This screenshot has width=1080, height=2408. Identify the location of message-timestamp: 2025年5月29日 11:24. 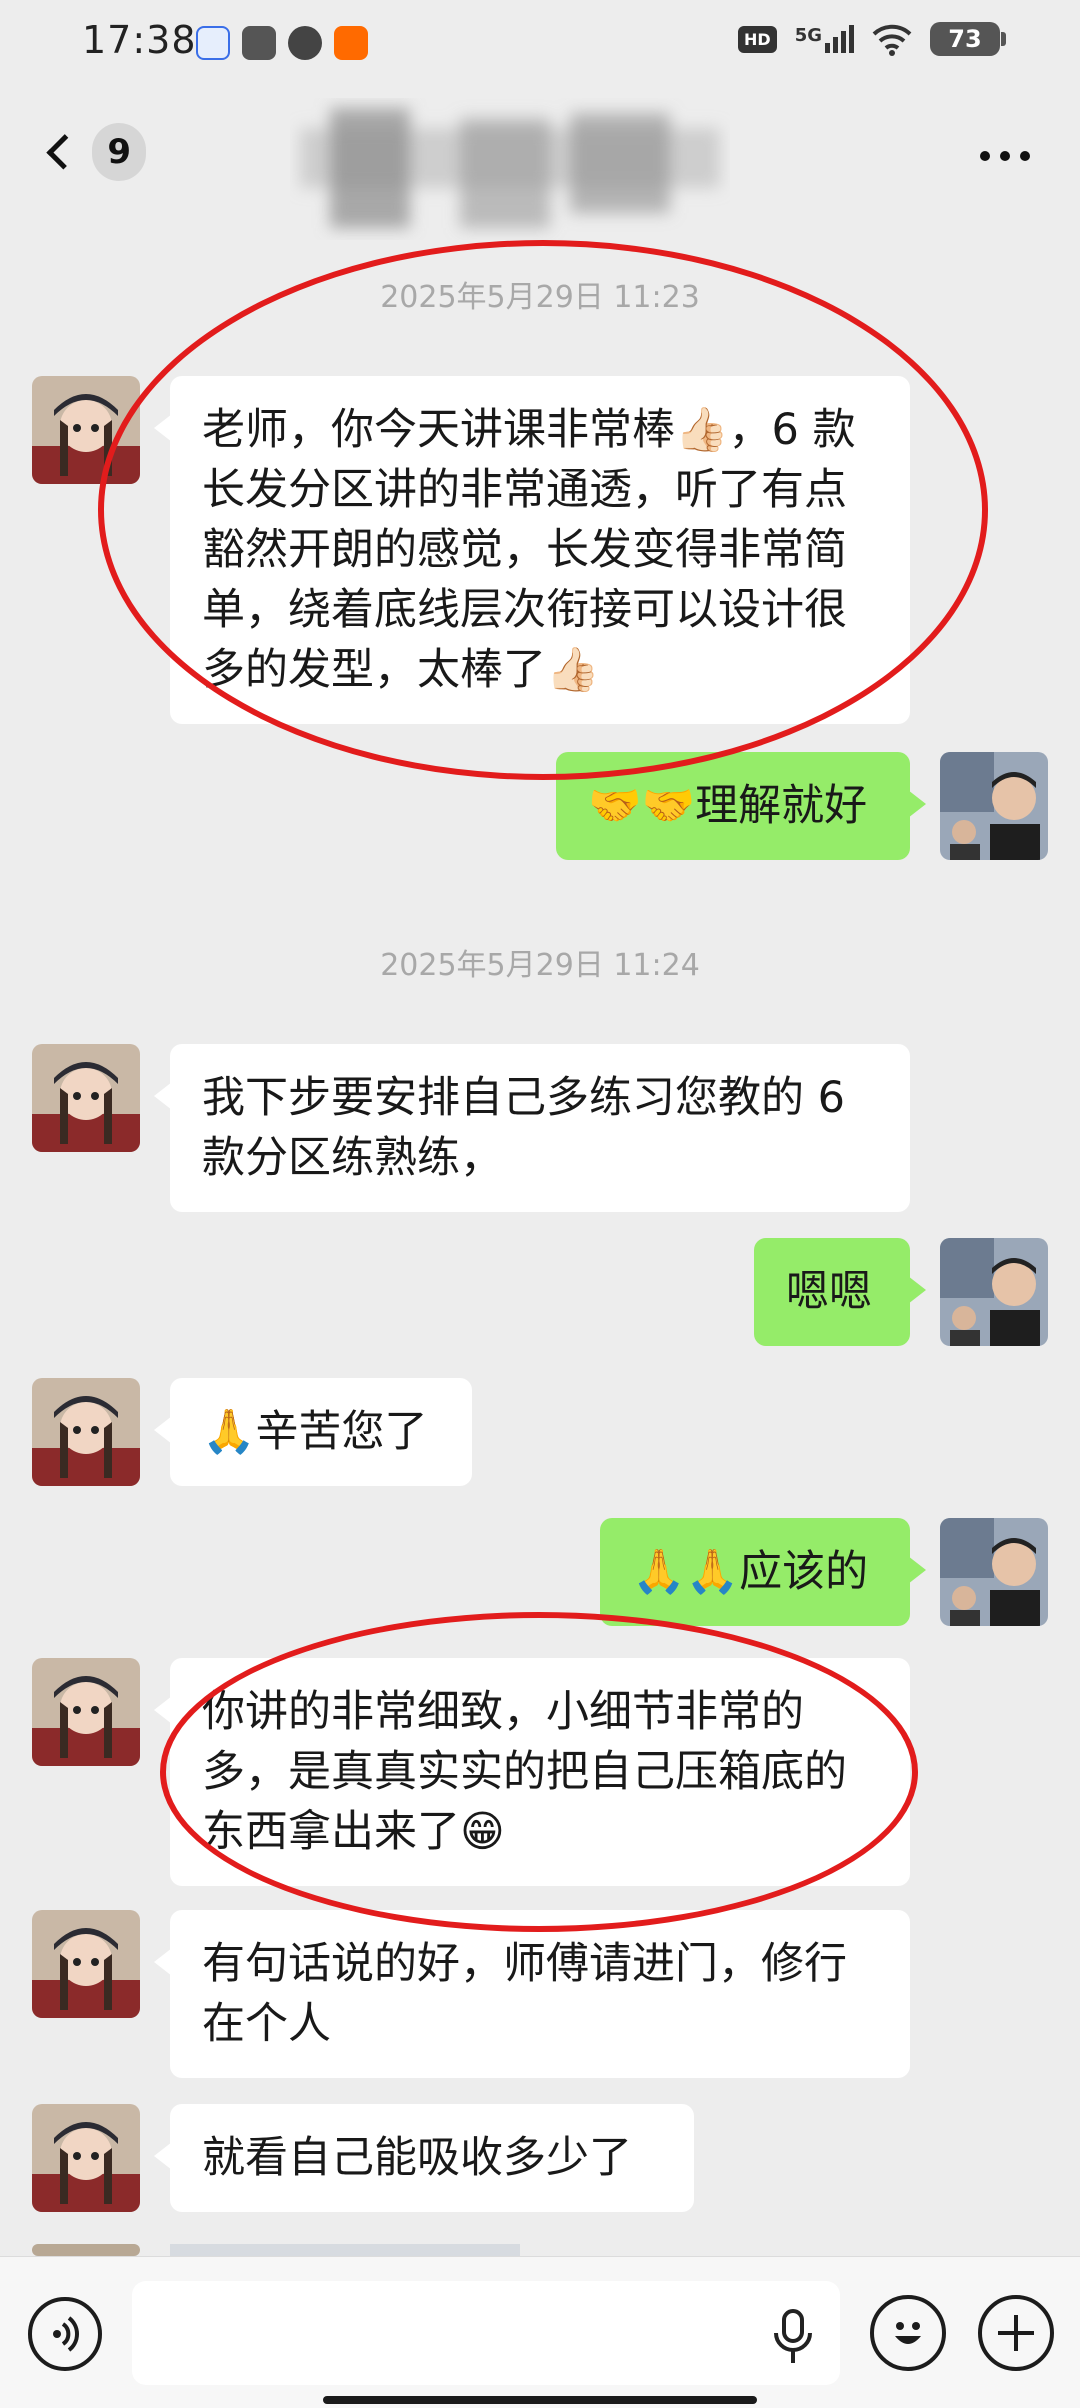
(540, 965).